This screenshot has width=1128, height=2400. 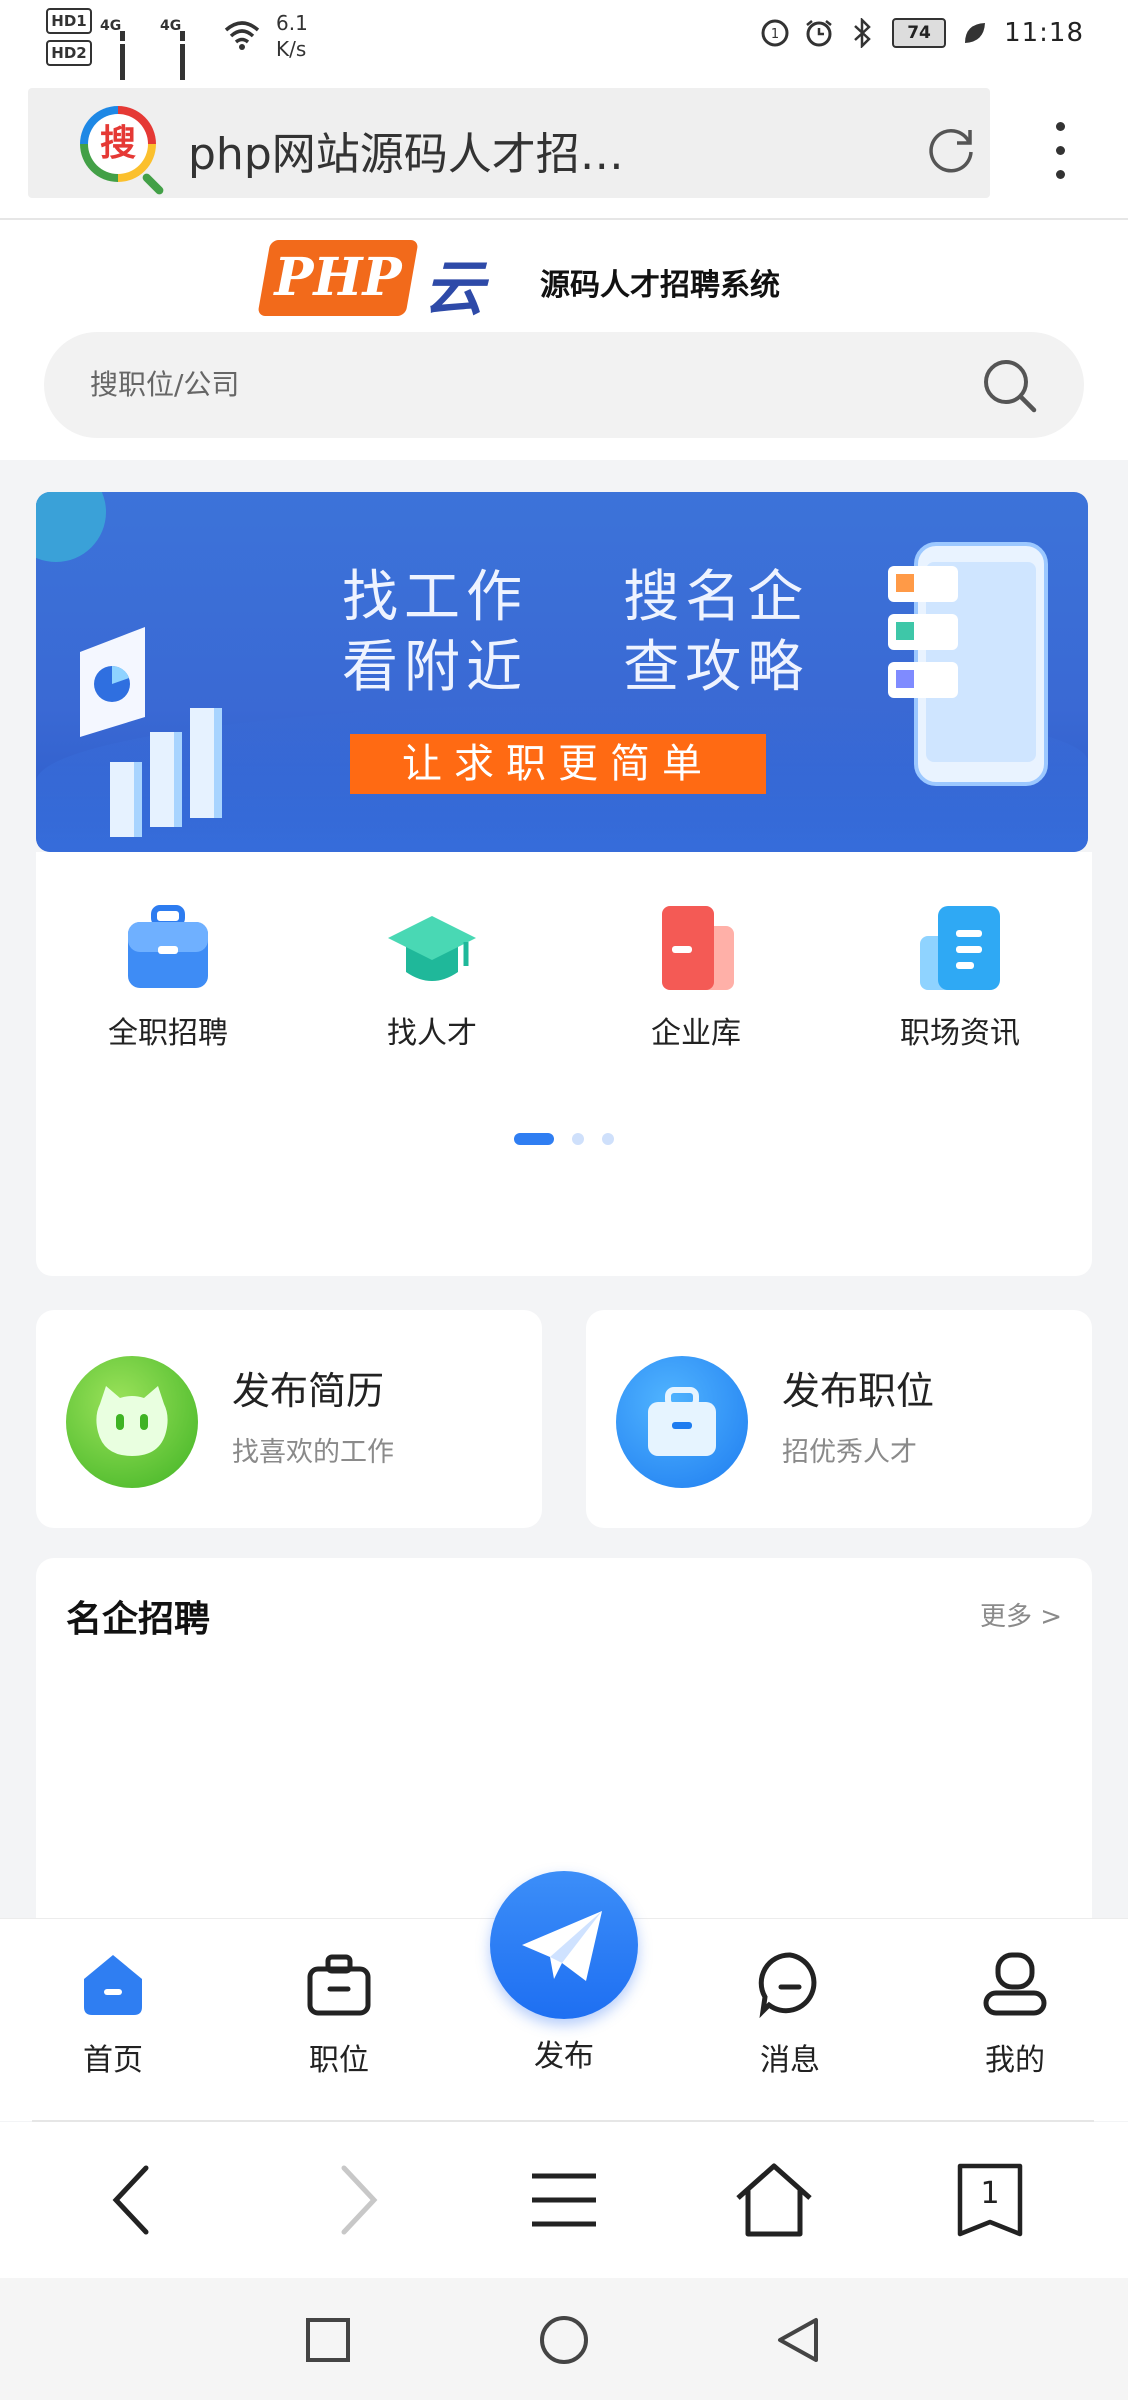 I want to click on bottom-tab-bar: 首页 职位 发布 消息 我的, so click(x=564, y=1996).